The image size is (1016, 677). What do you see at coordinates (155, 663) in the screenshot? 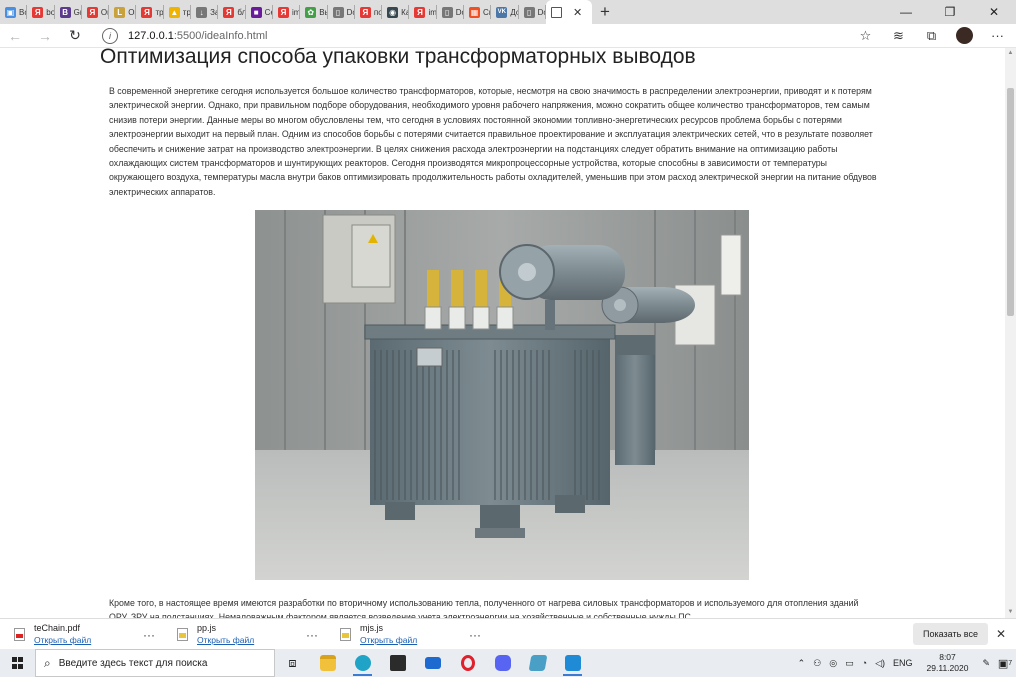
I see `taskbar-search-box: ⌕ Введите здесь текст для поиска` at bounding box center [155, 663].